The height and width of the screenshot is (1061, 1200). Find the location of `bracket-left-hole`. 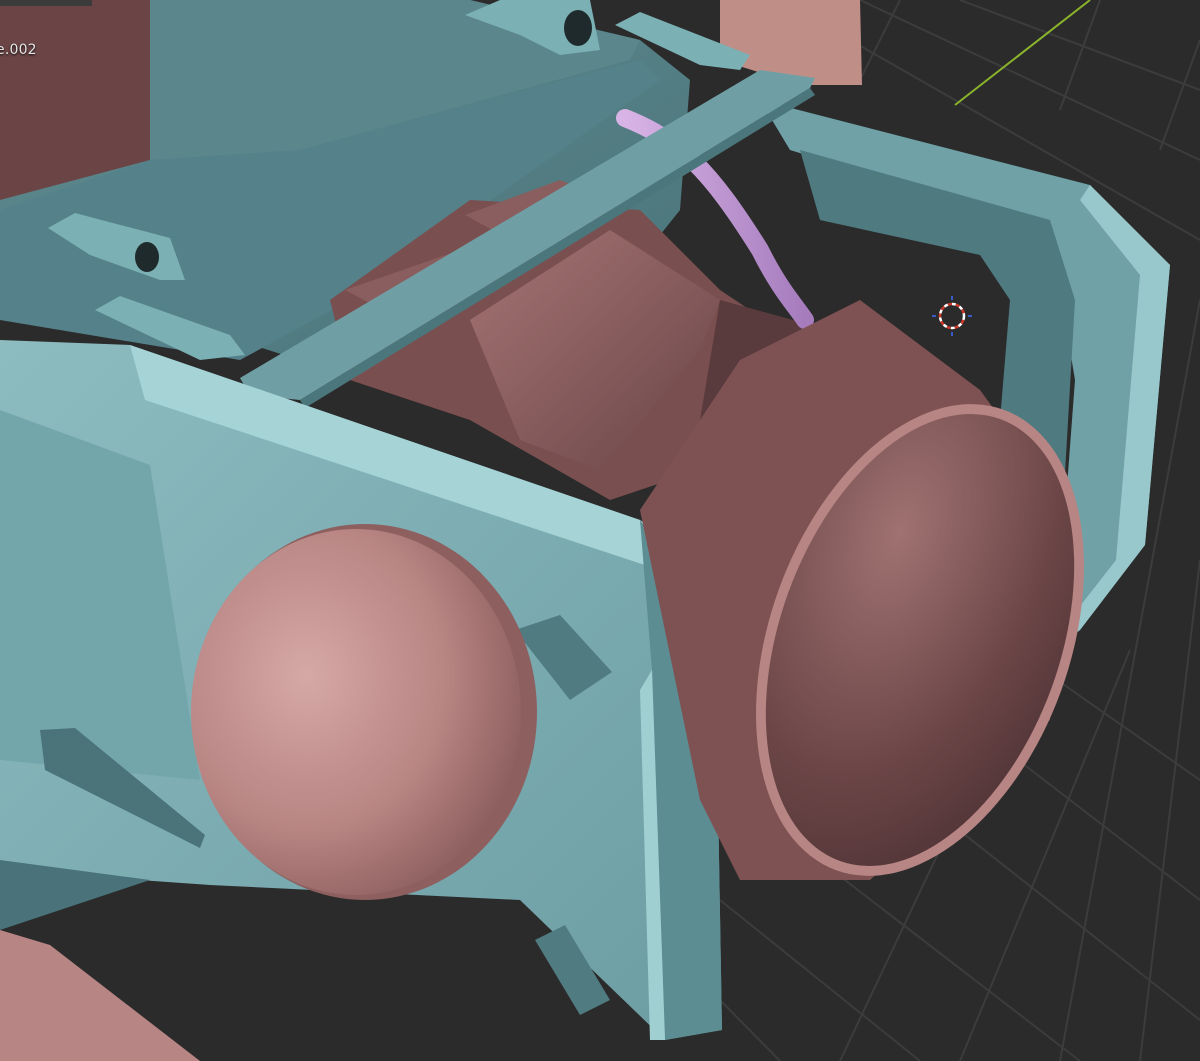

bracket-left-hole is located at coordinates (147, 257).